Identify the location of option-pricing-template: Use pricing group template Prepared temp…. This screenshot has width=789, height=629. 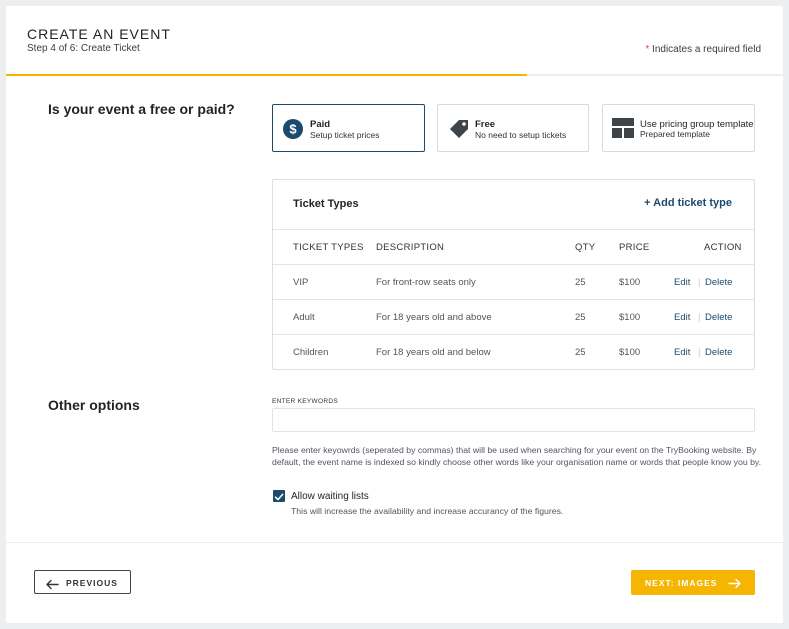
(678, 128).